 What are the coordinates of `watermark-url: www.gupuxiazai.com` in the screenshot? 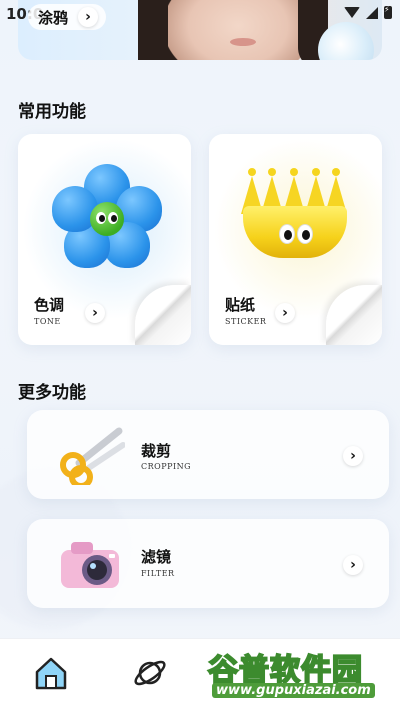 It's located at (293, 690).